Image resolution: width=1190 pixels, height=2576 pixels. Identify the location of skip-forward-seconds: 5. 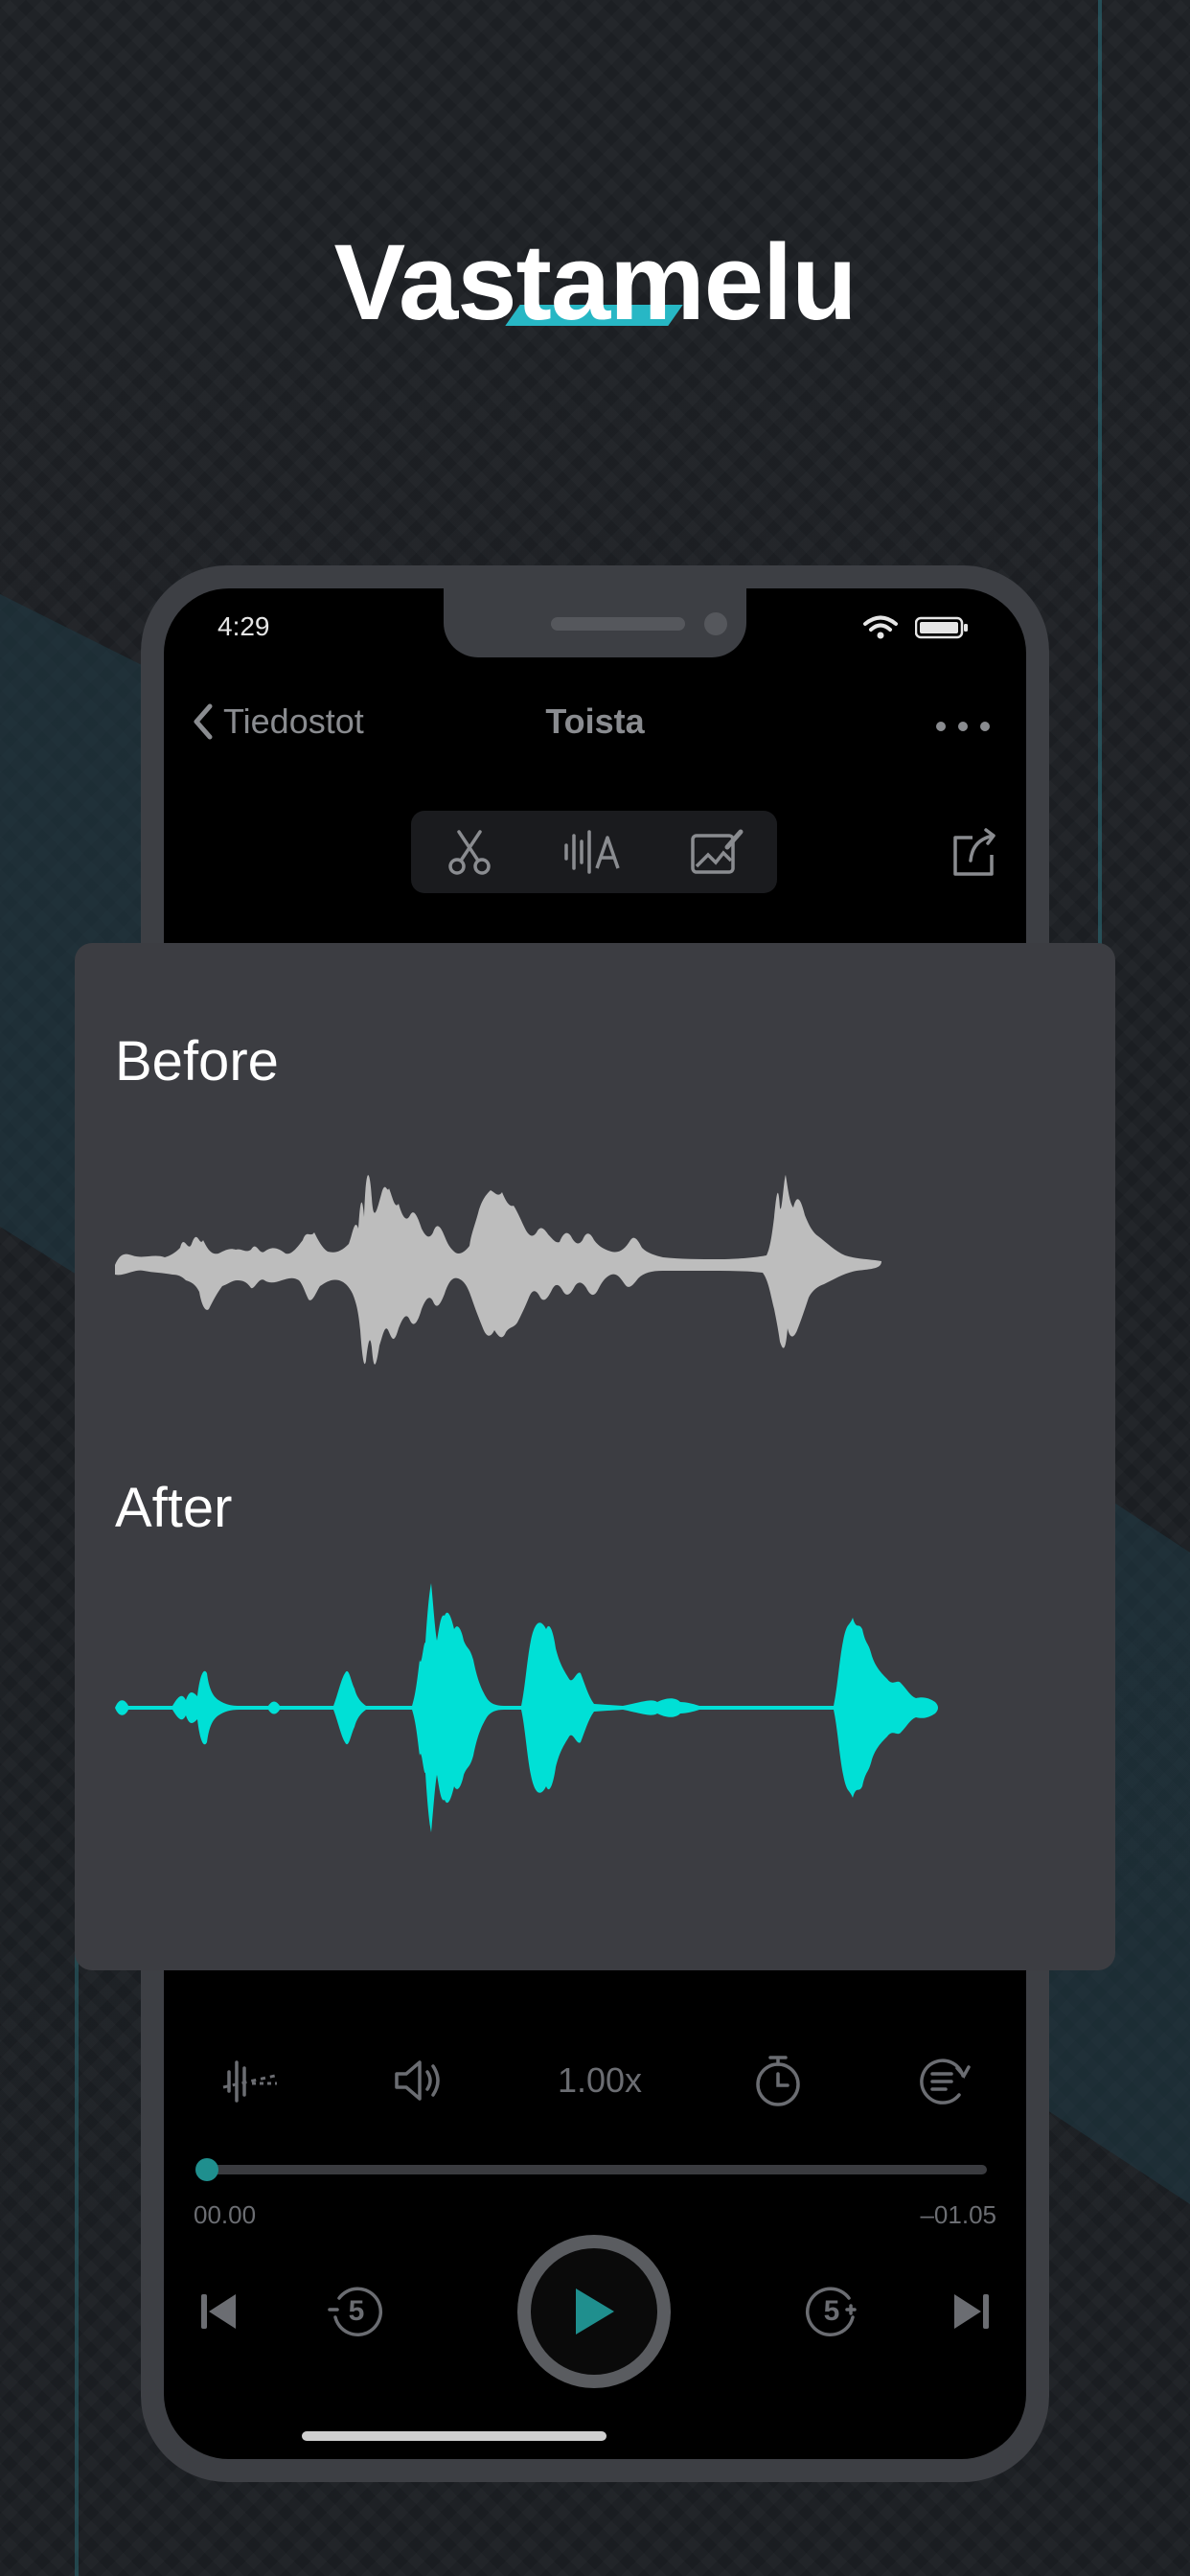
(832, 2311).